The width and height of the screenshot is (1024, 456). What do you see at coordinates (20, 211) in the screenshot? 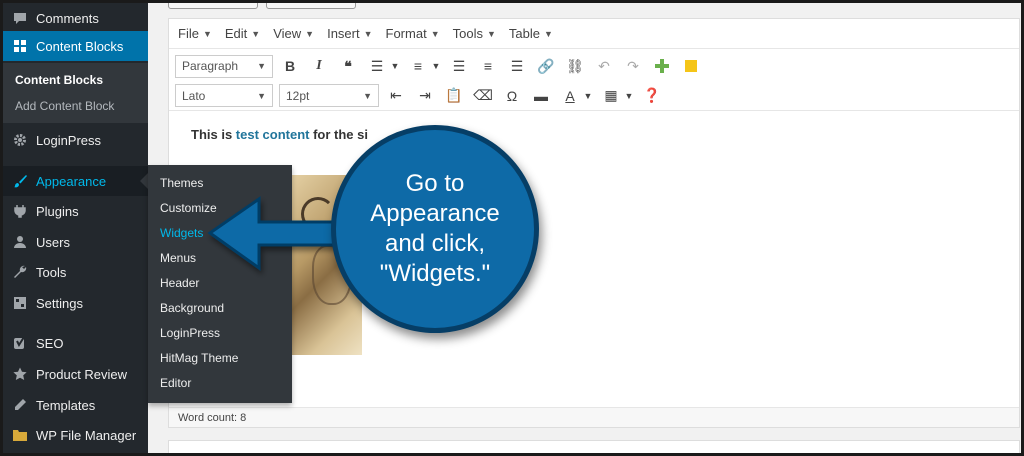
I see `plug-icon` at bounding box center [20, 211].